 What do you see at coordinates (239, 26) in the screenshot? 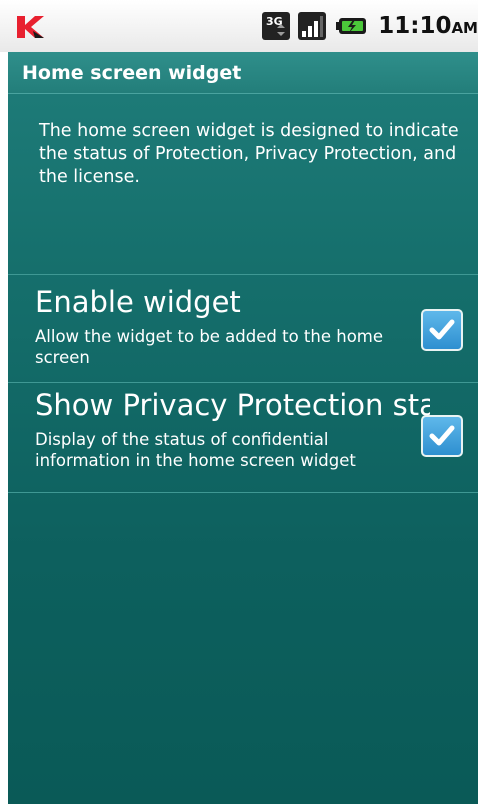
I see `status-bar: 3G 11:10AM` at bounding box center [239, 26].